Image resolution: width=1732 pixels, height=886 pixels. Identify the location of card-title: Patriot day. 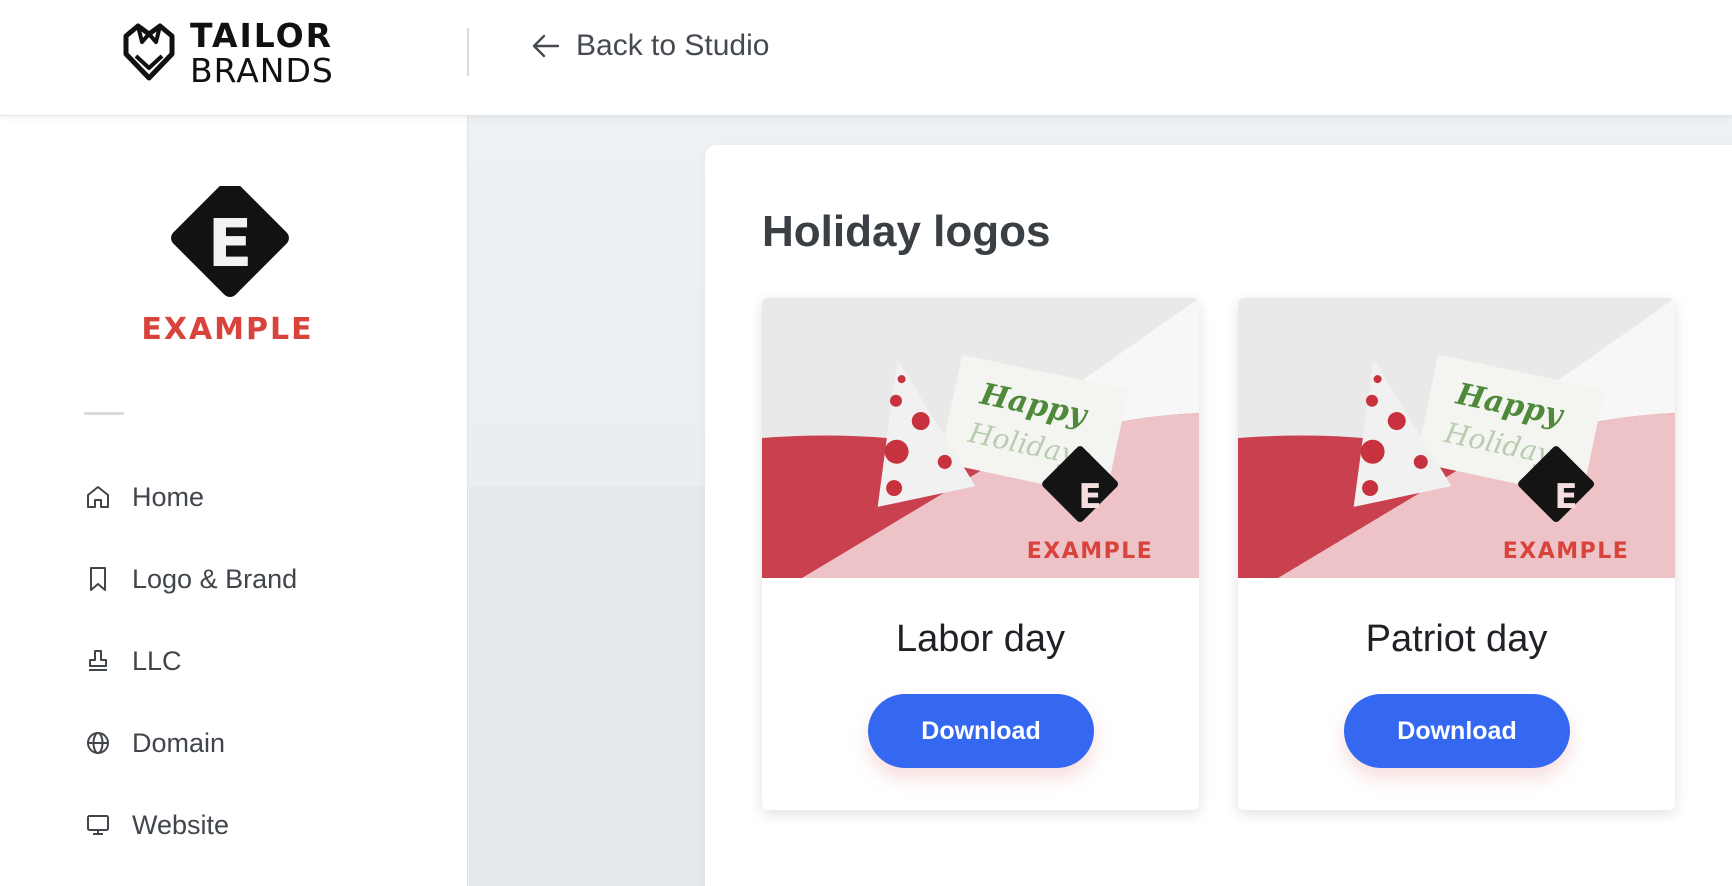
(1456, 639).